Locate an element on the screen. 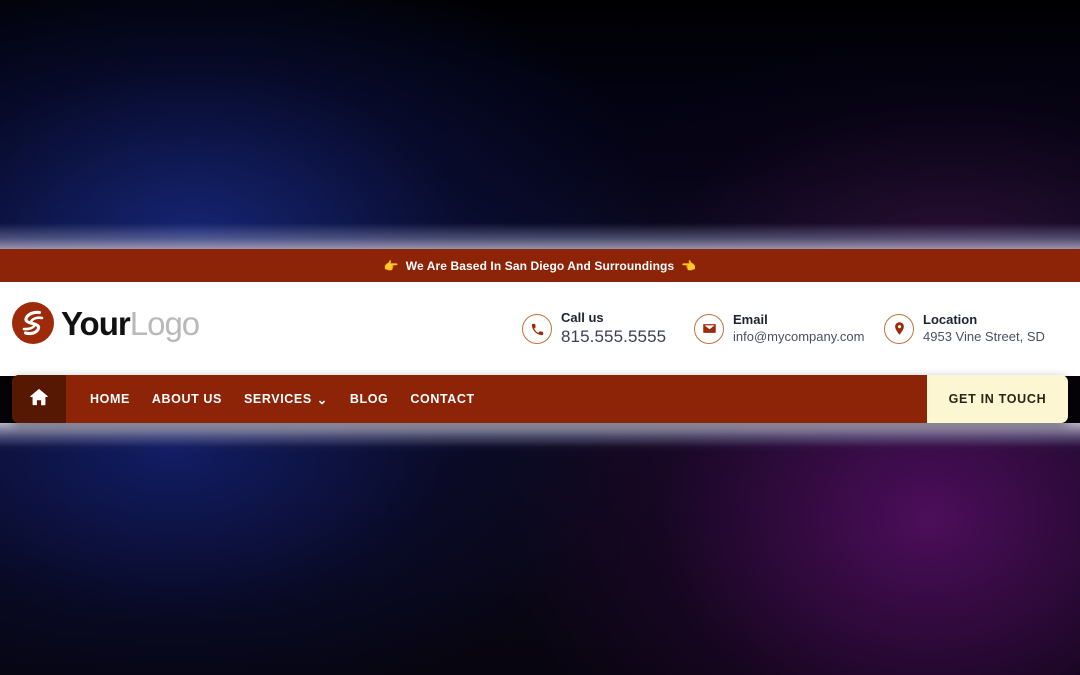 The width and height of the screenshot is (1080, 675). contact-item-email: Email info@mycompany.com is located at coordinates (789, 329).